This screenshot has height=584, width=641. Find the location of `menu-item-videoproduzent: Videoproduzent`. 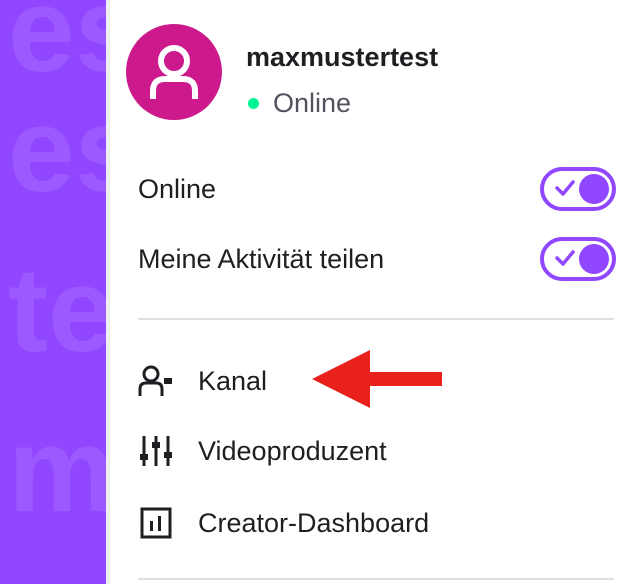

menu-item-videoproduzent: Videoproduzent is located at coordinates (262, 451).